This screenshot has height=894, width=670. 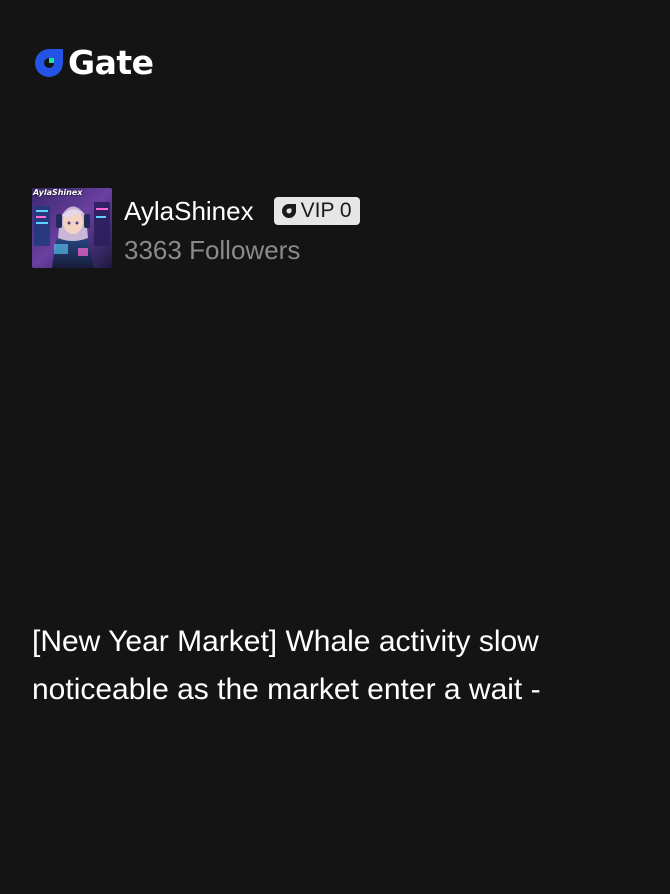 I want to click on username: AylaShinex, so click(x=189, y=211).